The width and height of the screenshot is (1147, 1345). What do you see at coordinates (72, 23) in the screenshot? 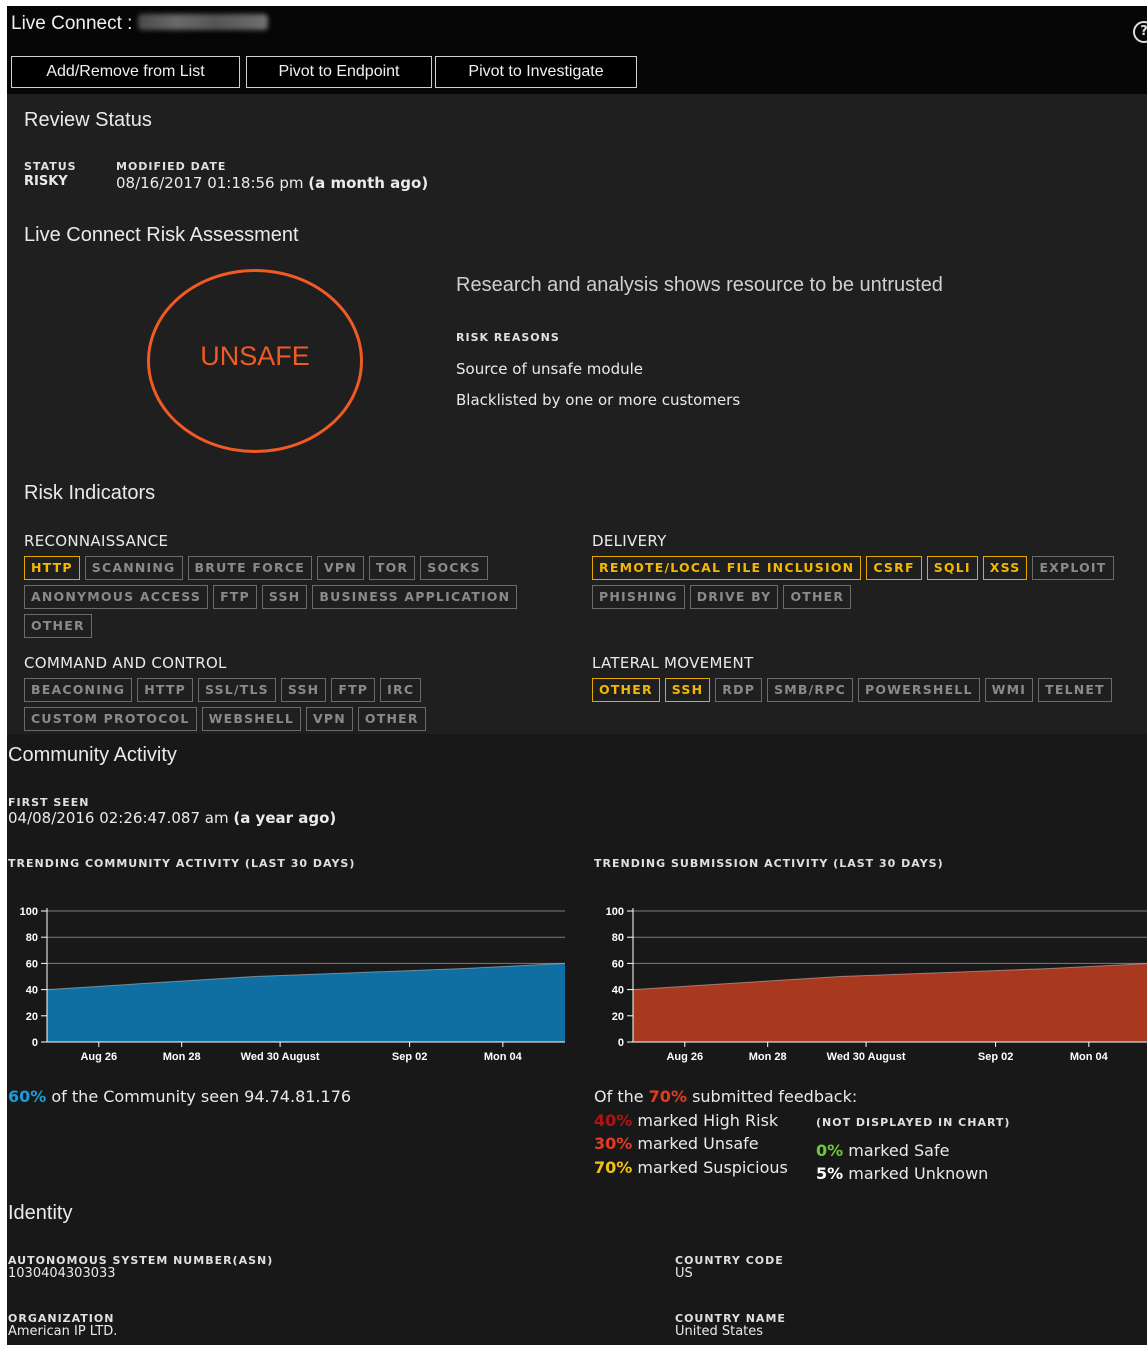
I see `title-text: Live Connect :` at bounding box center [72, 23].